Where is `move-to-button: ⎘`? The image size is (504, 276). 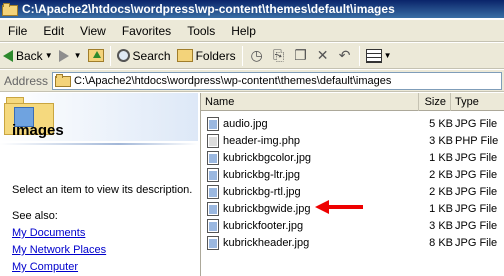 move-to-button: ⎘ is located at coordinates (279, 56).